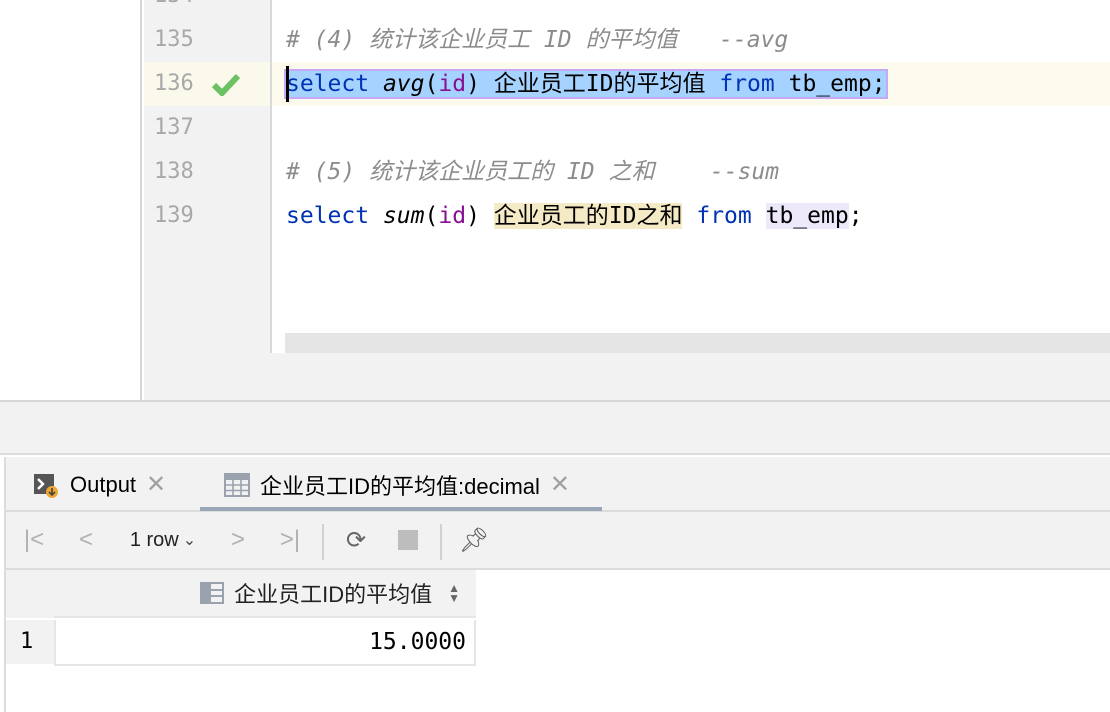 This screenshot has width=1110, height=712. I want to click on alias: 企业员工的ID之和, so click(588, 216).